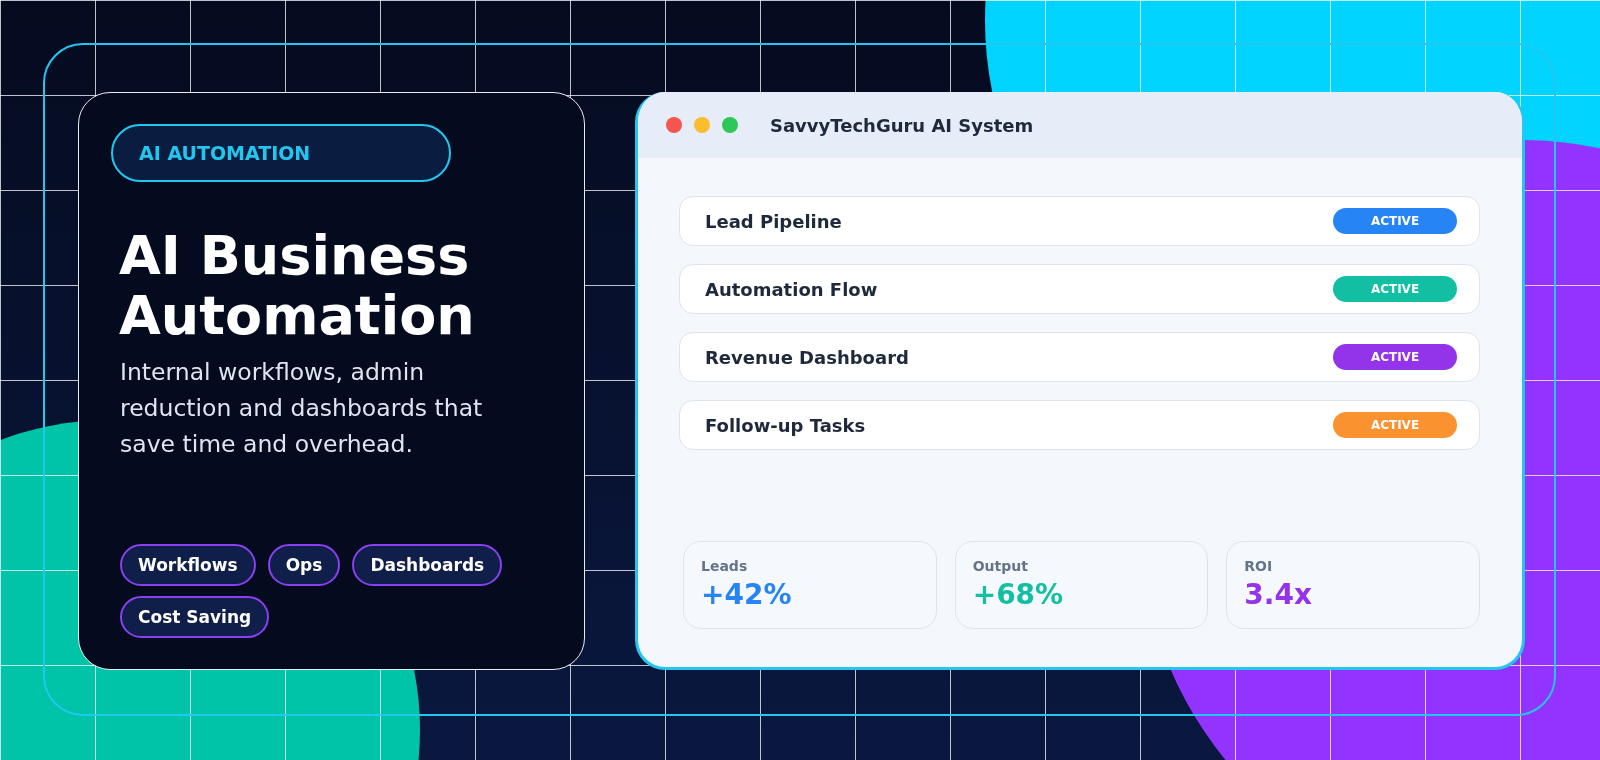  Describe the element at coordinates (195, 617) in the screenshot. I see `tag-pill: Cost Saving` at that location.